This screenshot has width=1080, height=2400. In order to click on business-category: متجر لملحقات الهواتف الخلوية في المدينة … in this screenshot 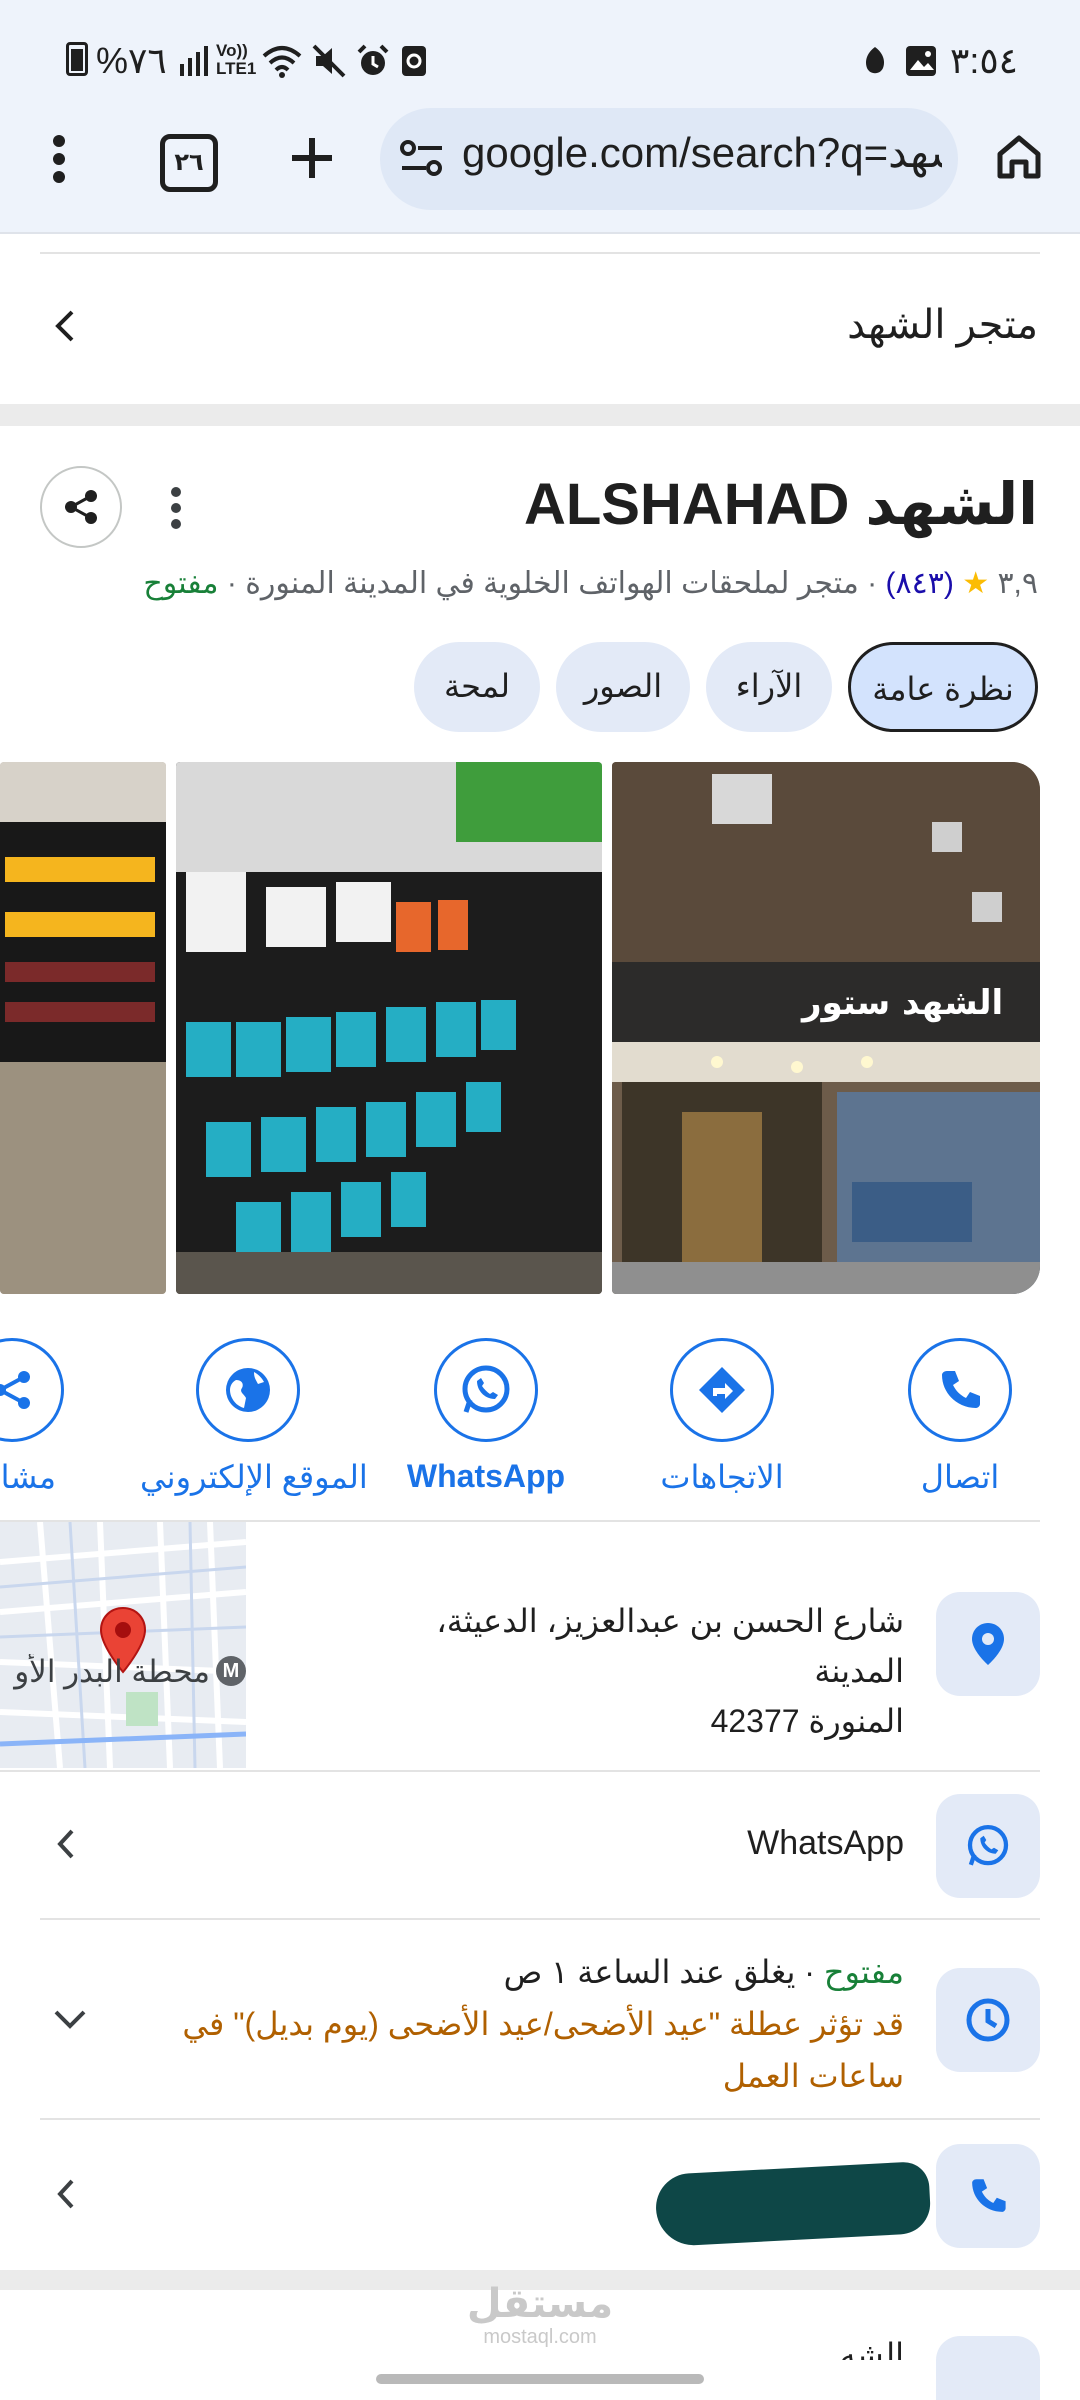, I will do `click(552, 583)`.